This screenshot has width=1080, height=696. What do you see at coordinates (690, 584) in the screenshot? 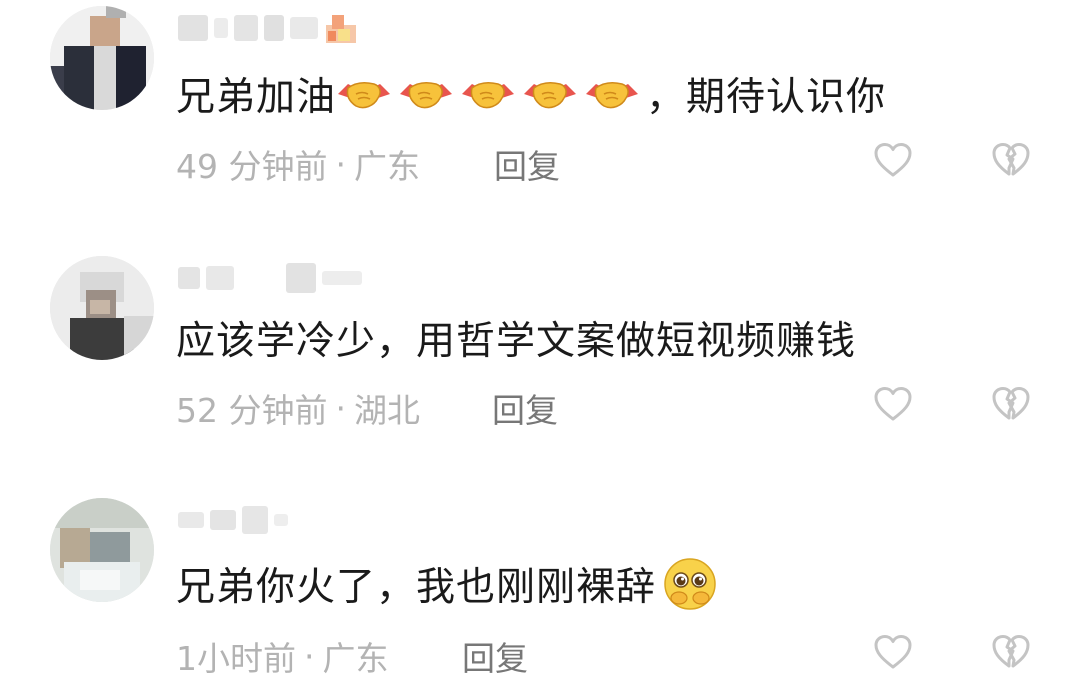
I see `pleading-face-emoji` at bounding box center [690, 584].